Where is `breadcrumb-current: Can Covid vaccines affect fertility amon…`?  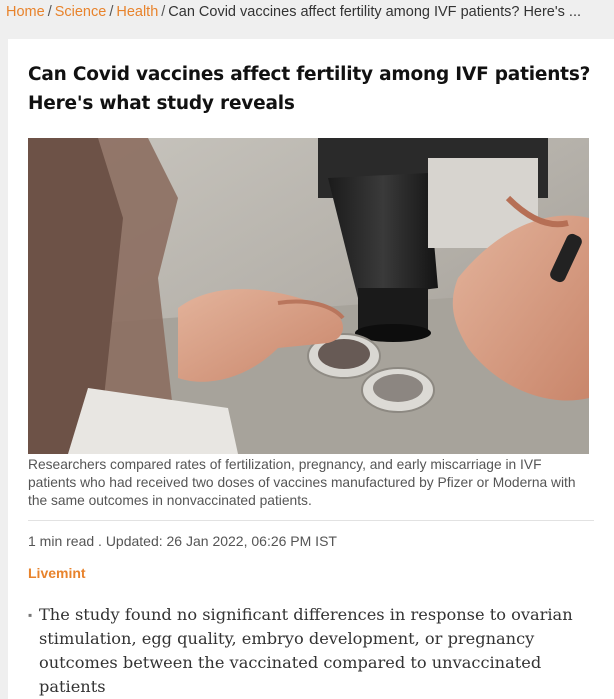
breadcrumb-current: Can Covid vaccines affect fertility amon… is located at coordinates (375, 12).